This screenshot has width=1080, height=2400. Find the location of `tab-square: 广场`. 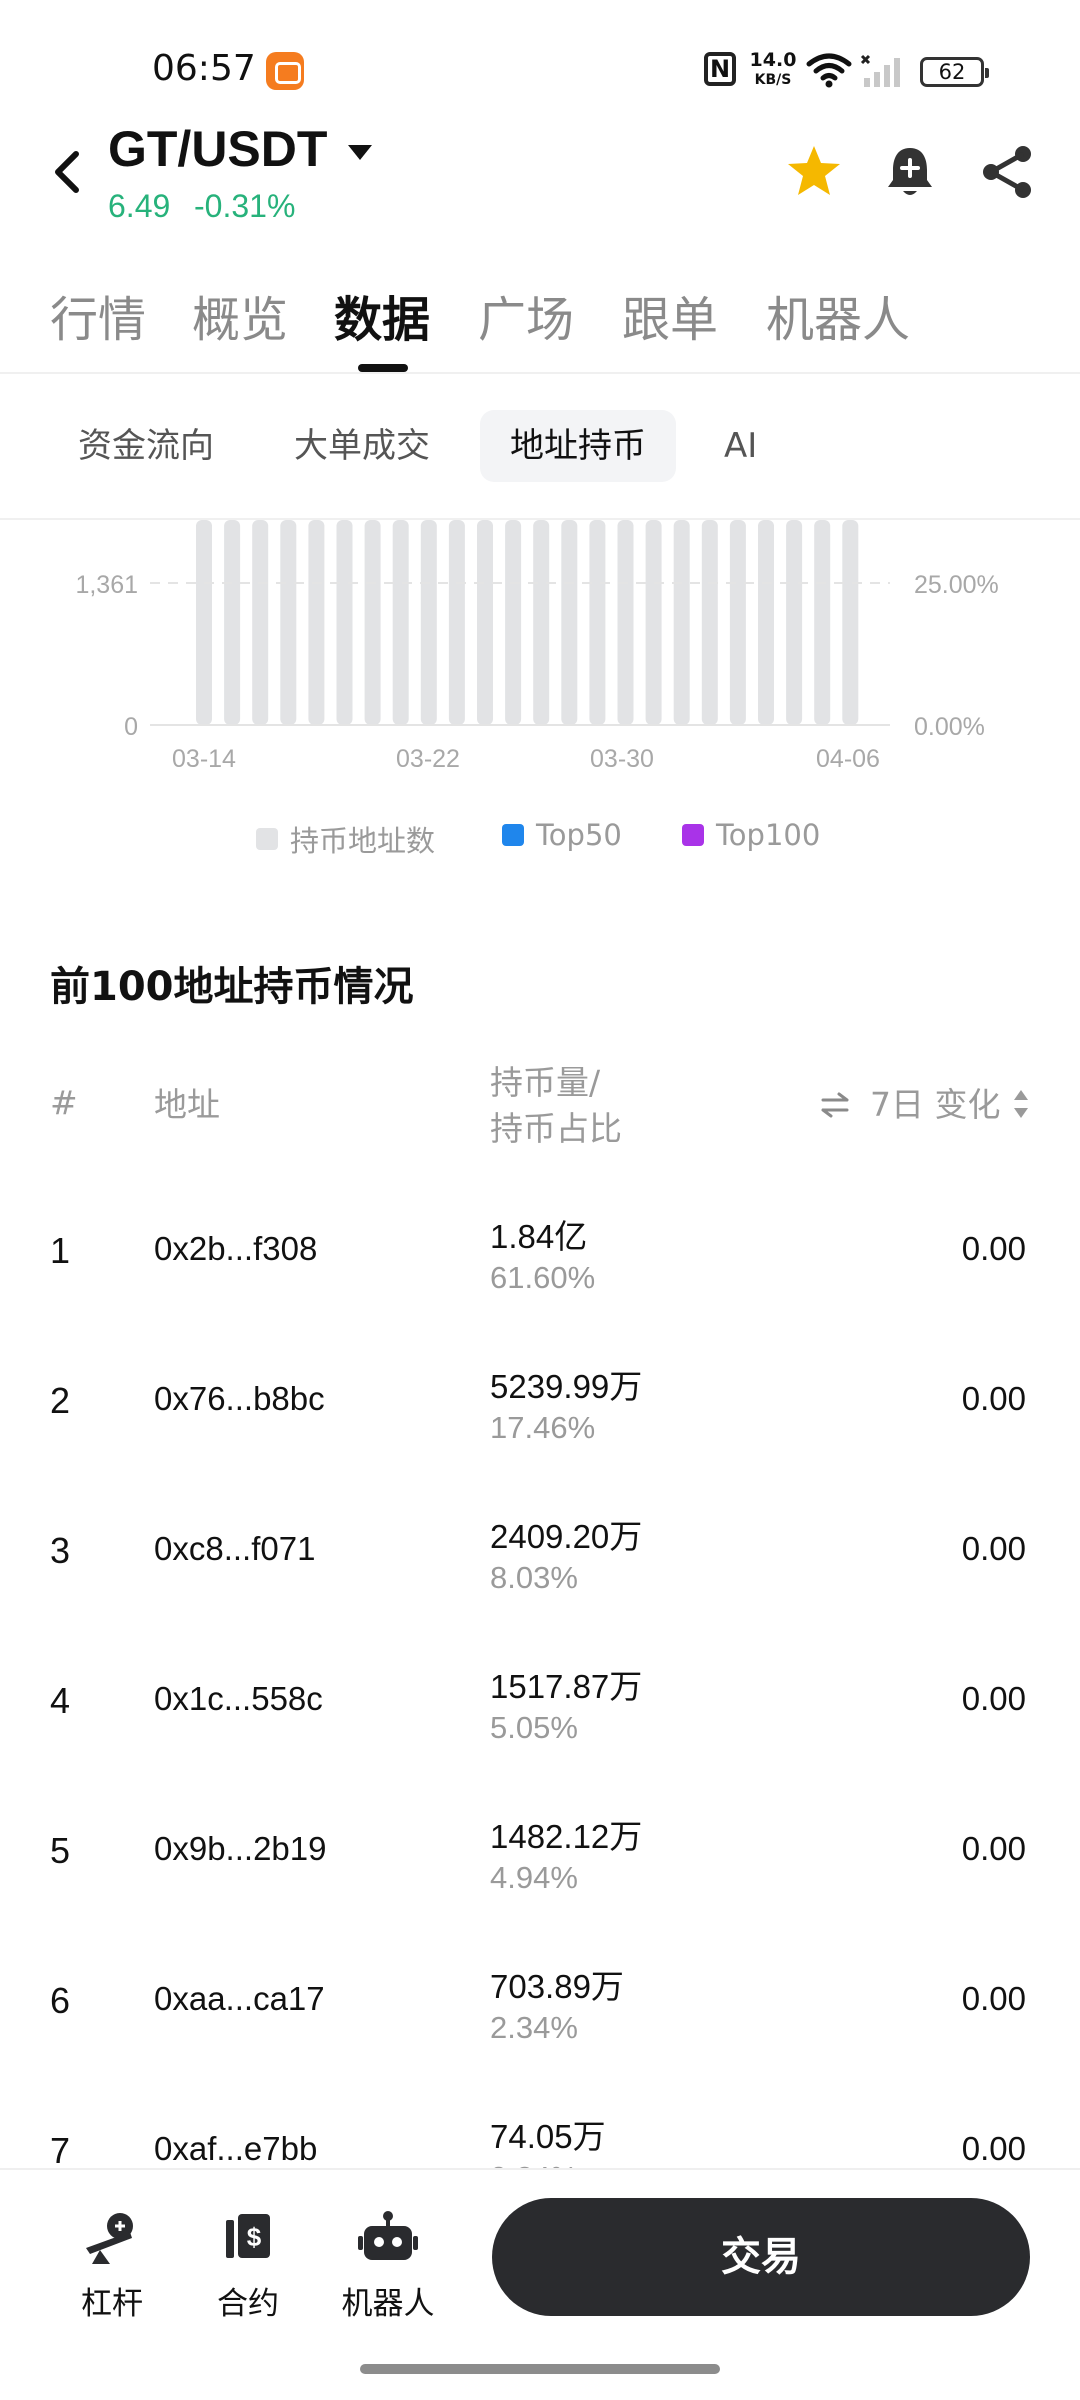

tab-square: 广场 is located at coordinates (526, 315).